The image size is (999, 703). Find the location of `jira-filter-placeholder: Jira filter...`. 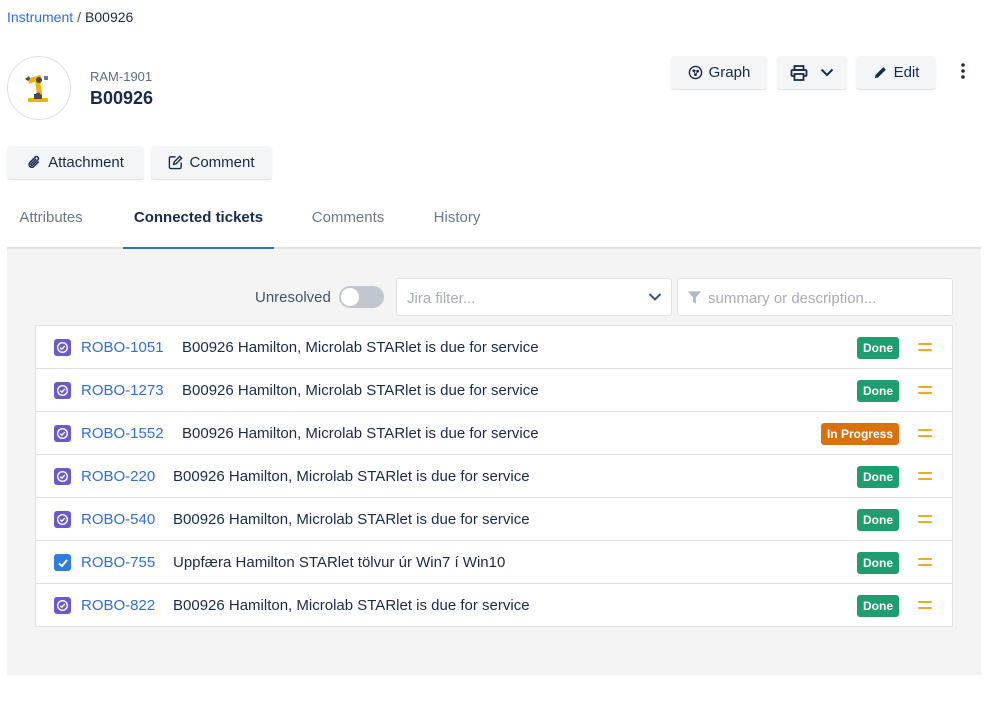

jira-filter-placeholder: Jira filter... is located at coordinates (441, 298).